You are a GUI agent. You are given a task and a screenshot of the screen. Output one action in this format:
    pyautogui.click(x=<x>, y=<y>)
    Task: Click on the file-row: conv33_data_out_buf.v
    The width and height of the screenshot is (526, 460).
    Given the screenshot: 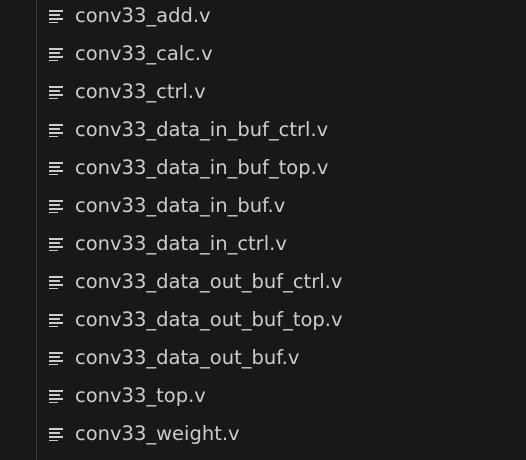 What is the action you would take?
    pyautogui.click(x=263, y=358)
    